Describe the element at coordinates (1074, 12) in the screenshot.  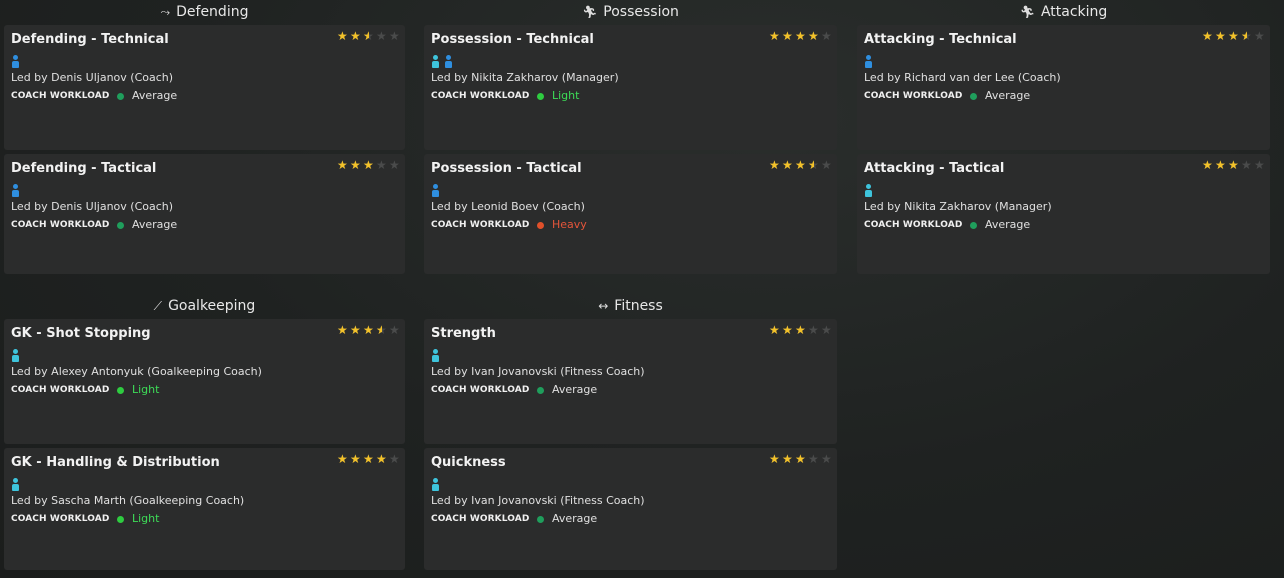
I see `section-title: Attacking` at that location.